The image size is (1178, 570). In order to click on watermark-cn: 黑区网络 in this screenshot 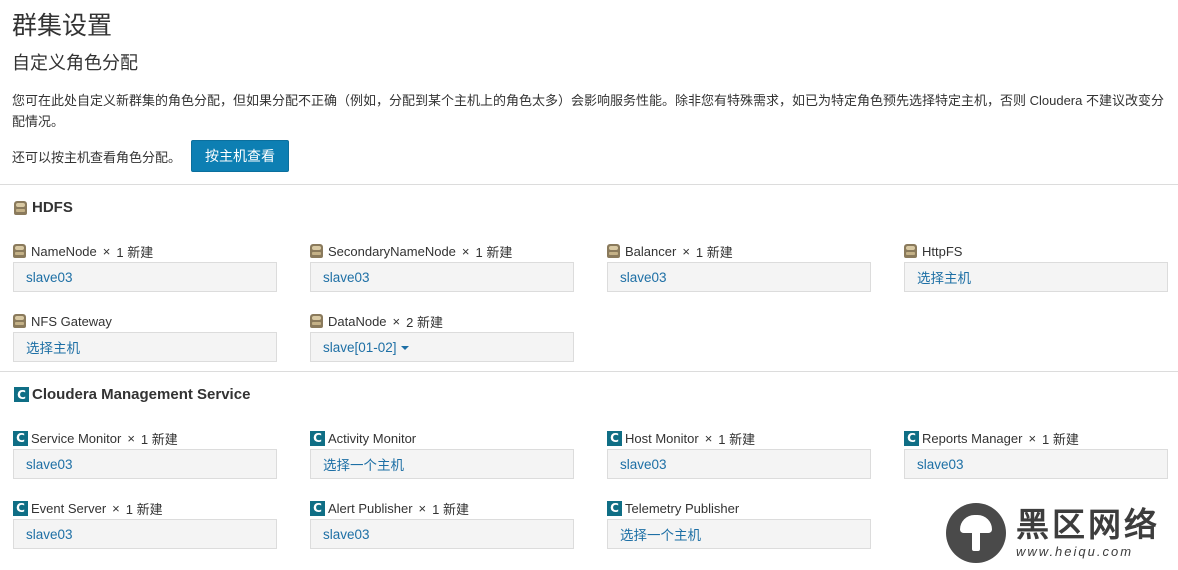, I will do `click(1088, 524)`.